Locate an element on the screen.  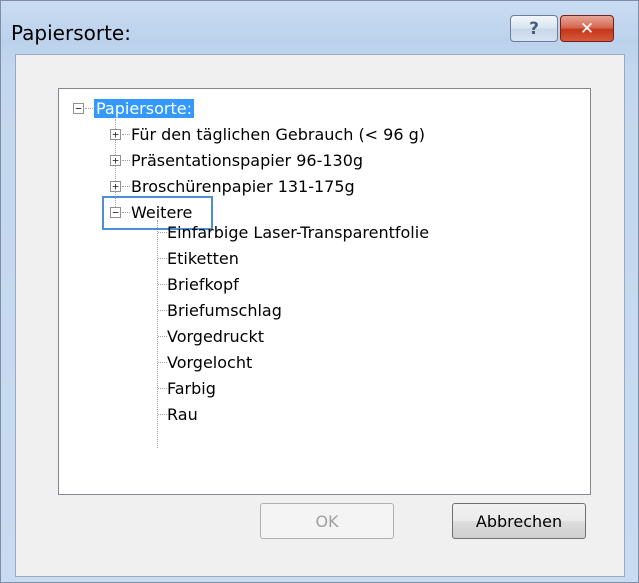
tree-item-label: Einfarbige Laser-Transparentfolie is located at coordinates (298, 232).